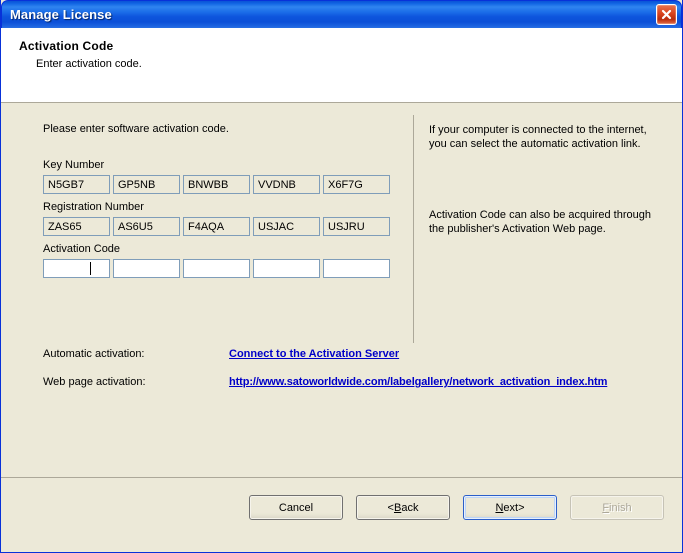  Describe the element at coordinates (74, 165) in the screenshot. I see `key-number-label: Key Number` at that location.